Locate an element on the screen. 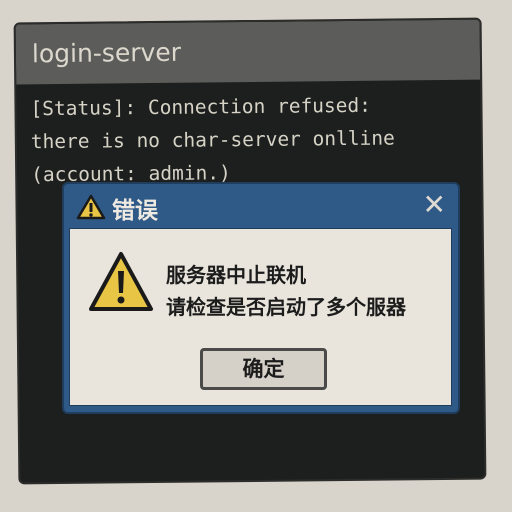 The image size is (512, 512). error-message-title: 服务器中止联机 is located at coordinates (236, 275).